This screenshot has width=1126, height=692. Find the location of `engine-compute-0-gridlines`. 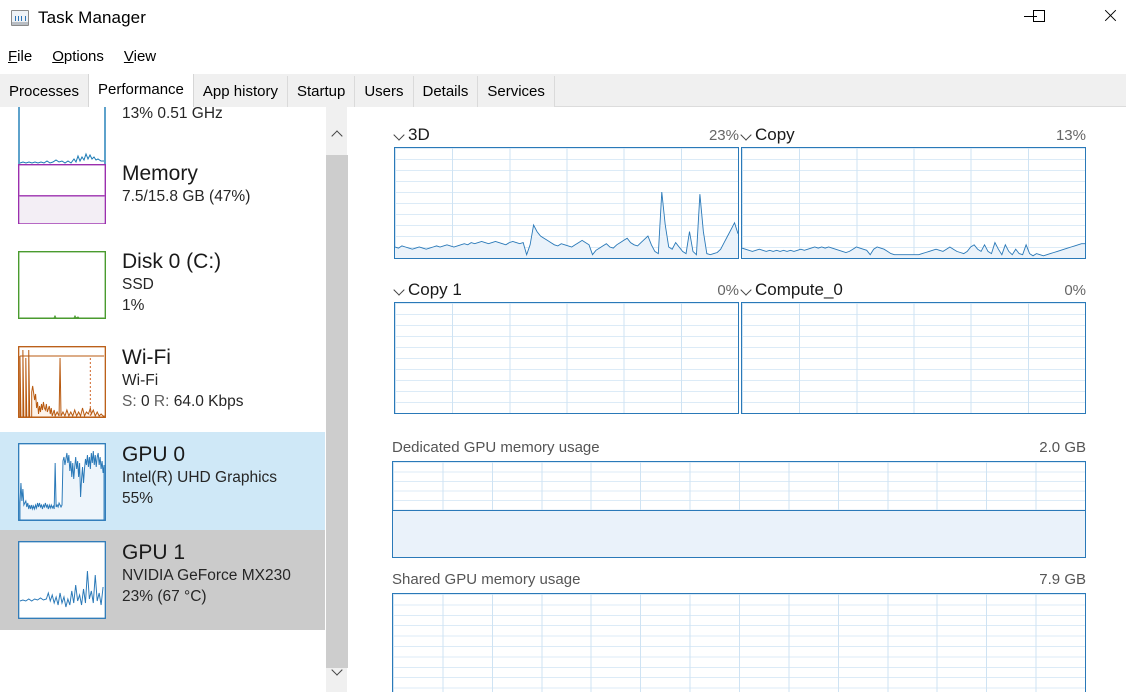

engine-compute-0-gridlines is located at coordinates (913, 358).